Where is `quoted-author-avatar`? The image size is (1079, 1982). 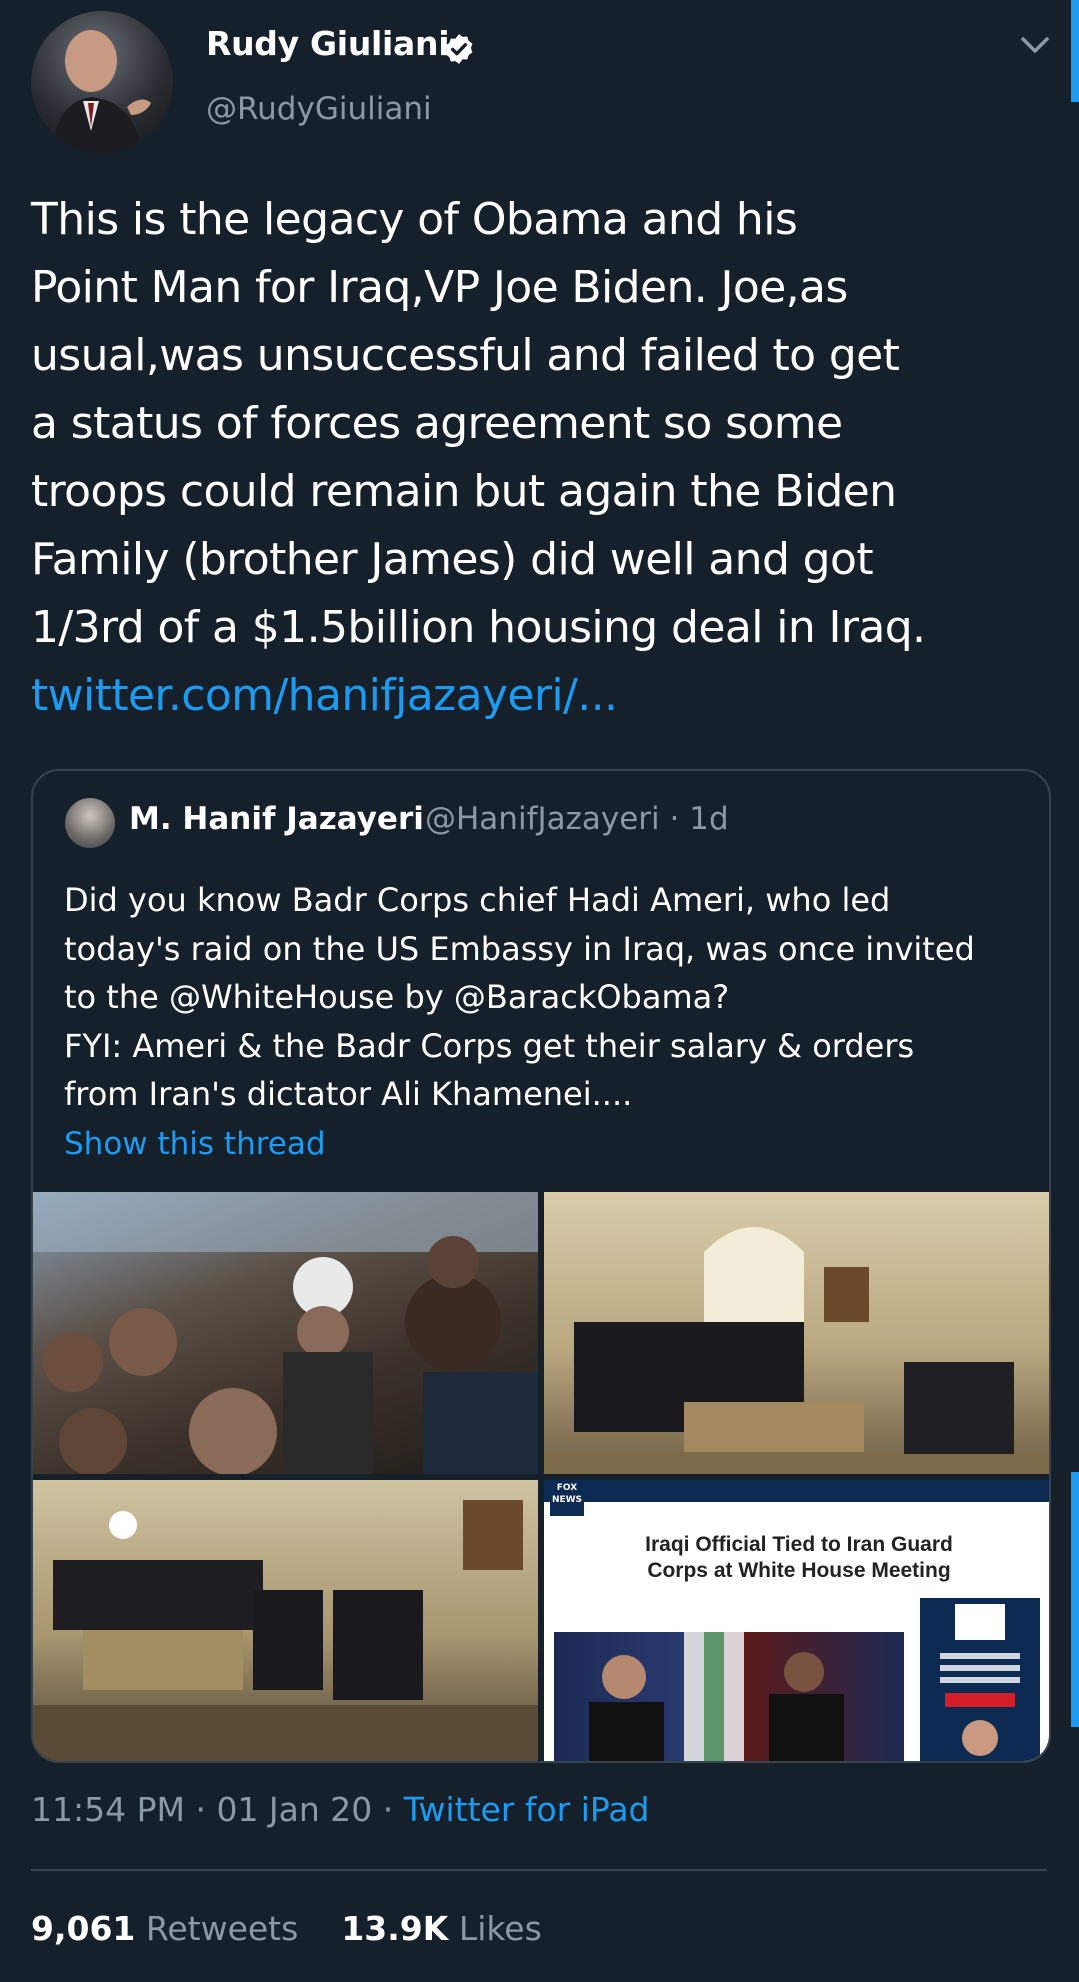 quoted-author-avatar is located at coordinates (90, 823).